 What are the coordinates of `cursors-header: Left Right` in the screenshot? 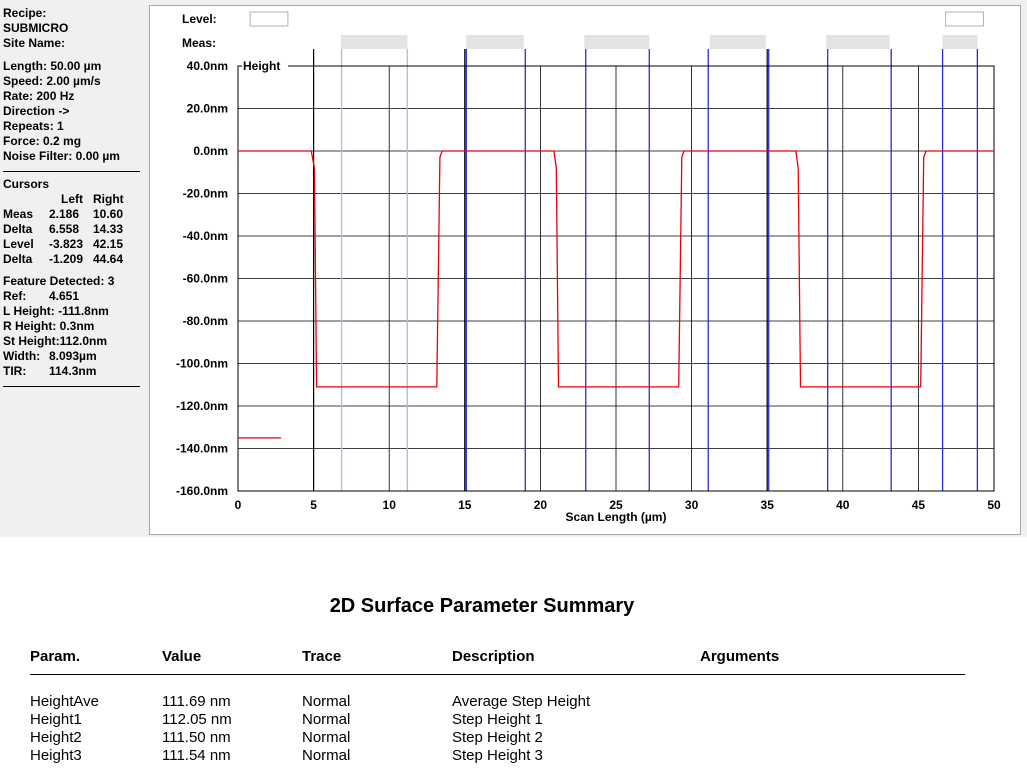 It's located at (74, 199).